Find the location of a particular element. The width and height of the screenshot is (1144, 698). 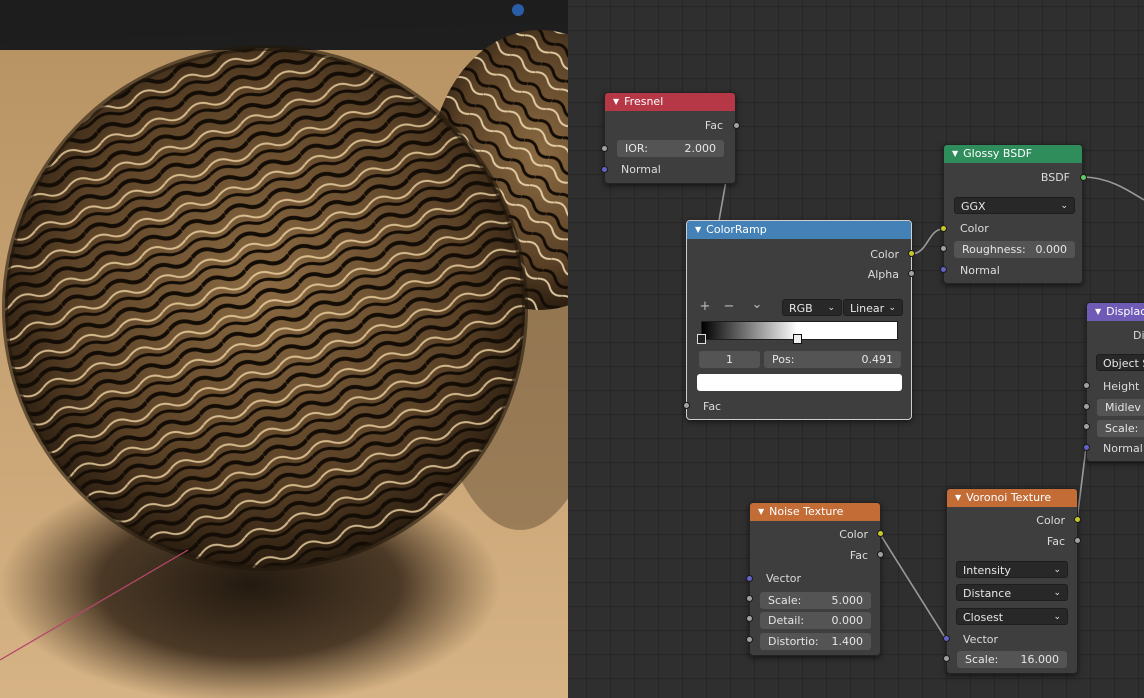

displacement-height-socket is located at coordinates (1086, 385).